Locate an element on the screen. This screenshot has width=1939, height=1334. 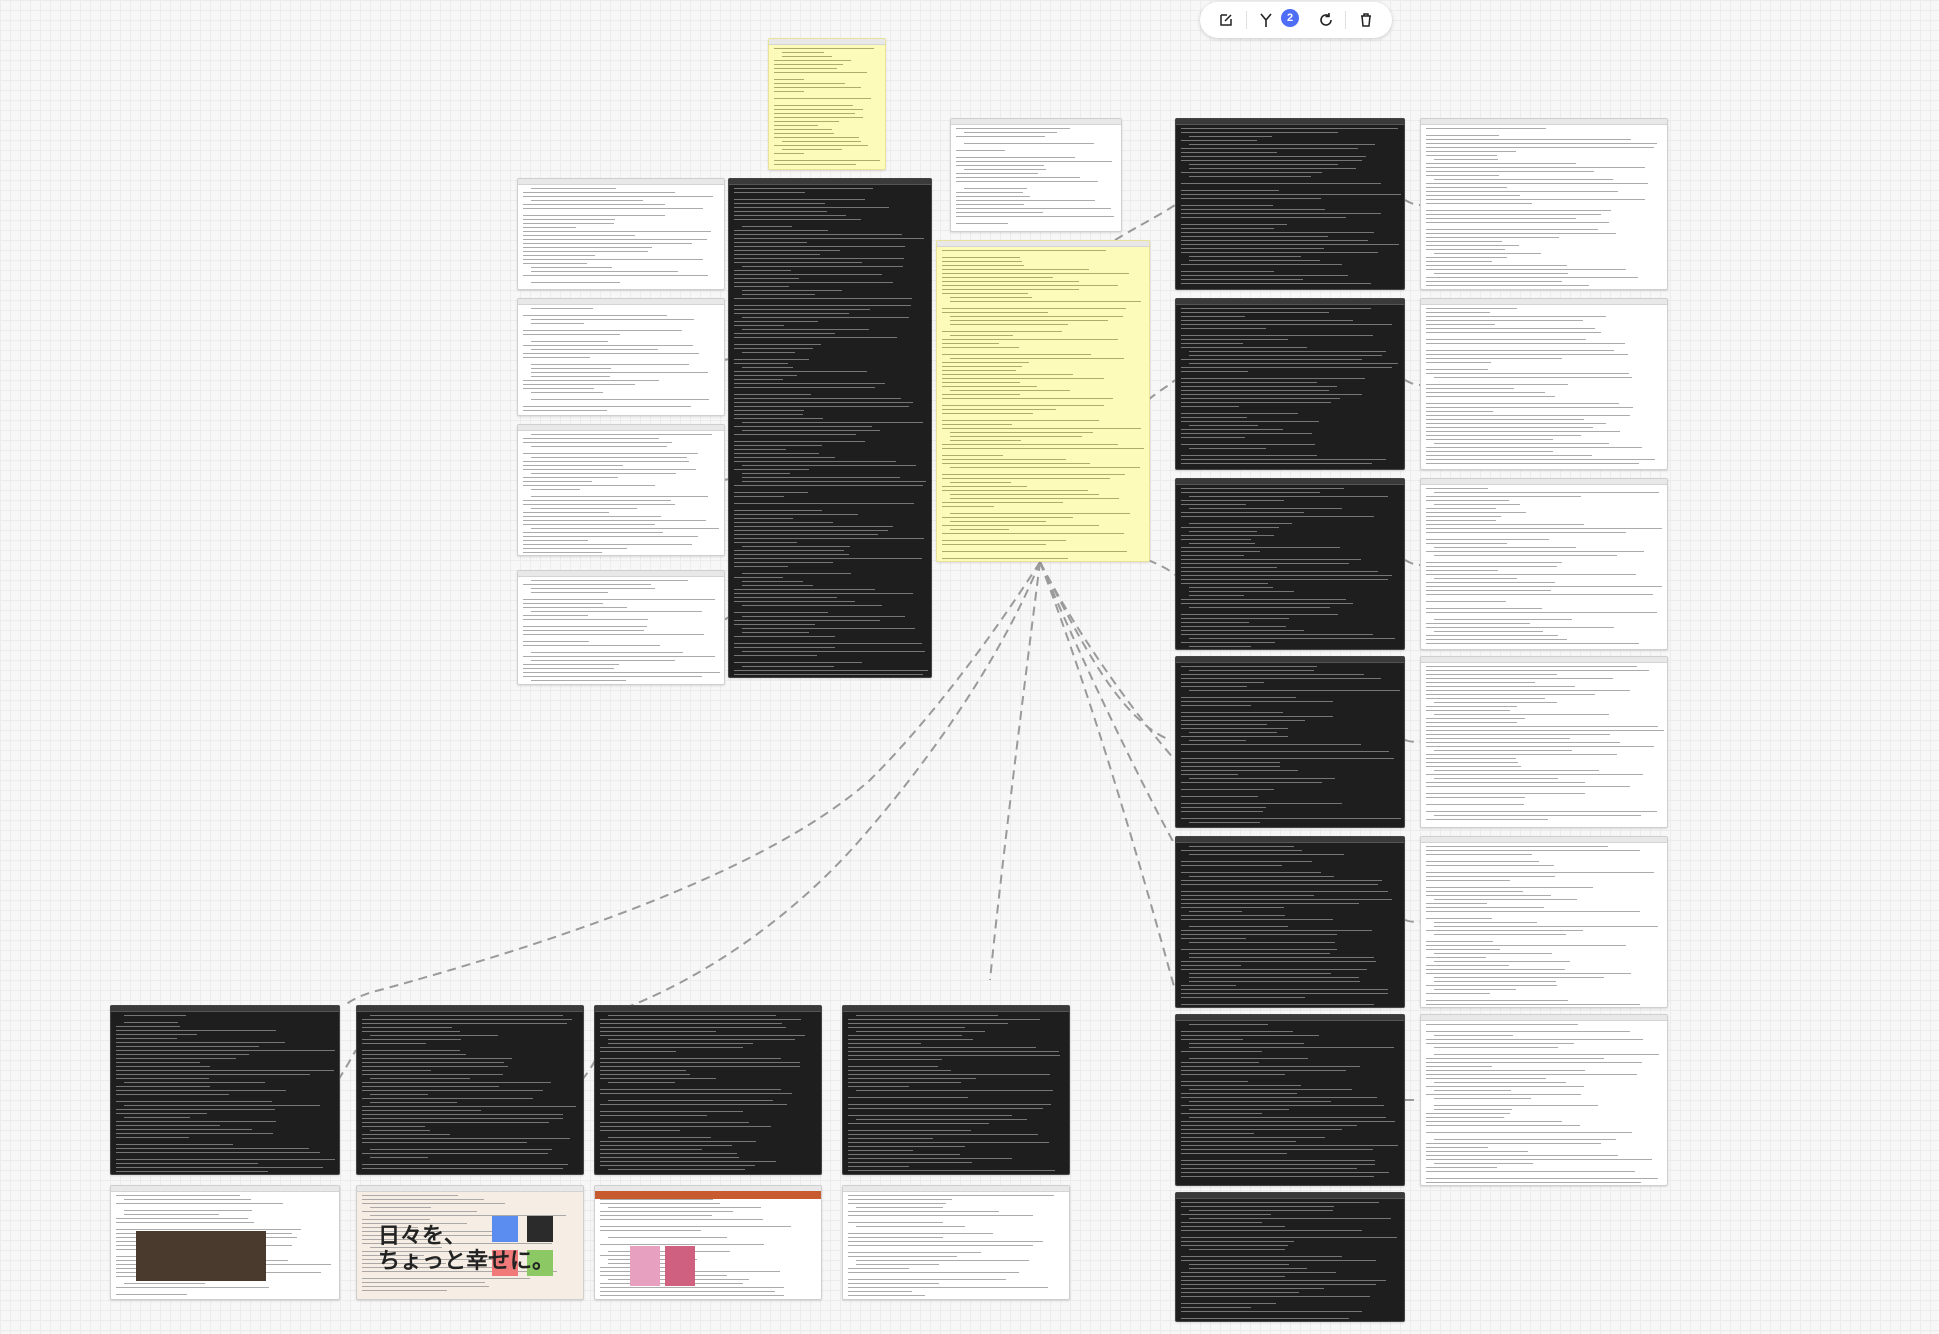
poster-line-2: ちょっと幸せに。 is located at coordinates (466, 1261).